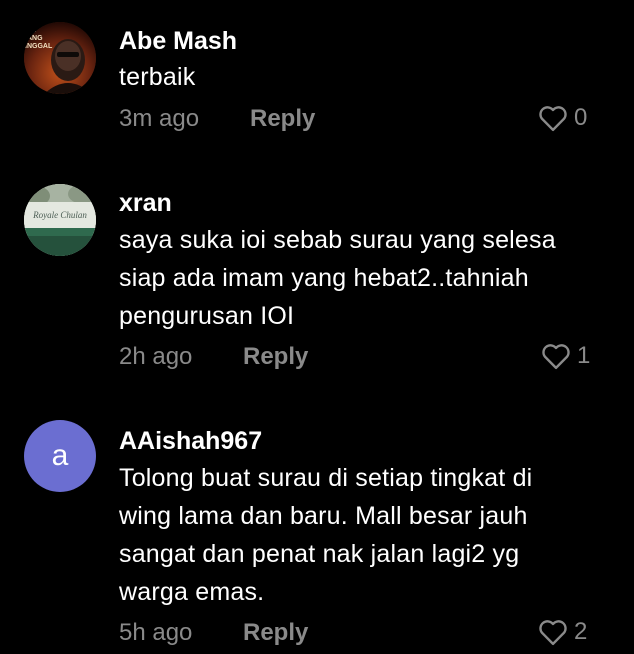 The image size is (634, 654). I want to click on avatar: a, so click(60, 456).